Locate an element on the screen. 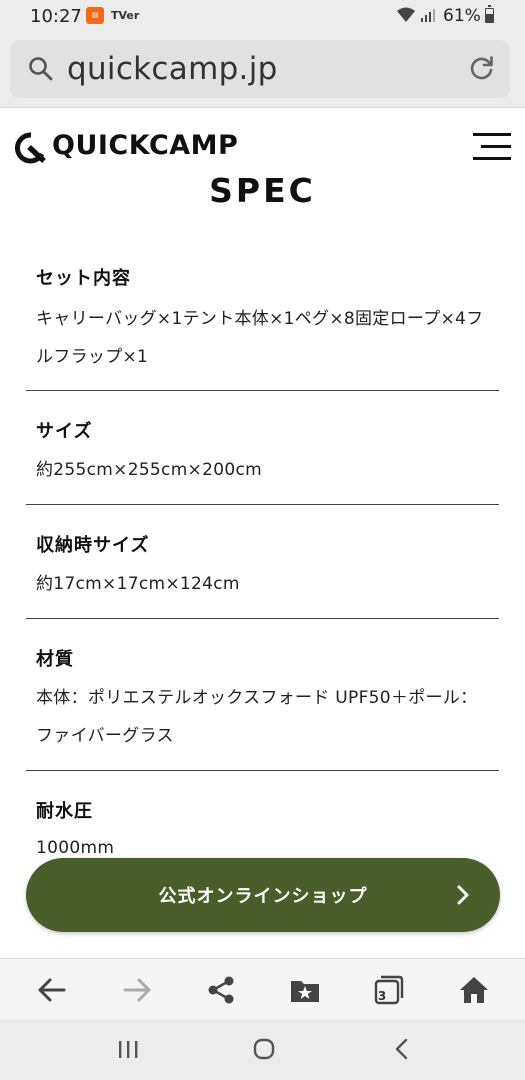 The image size is (525, 1080). spec-value: 本体：ポリエステルオックスフォード UPF50＋ポール：ファイバーグラス is located at coordinates (257, 717).